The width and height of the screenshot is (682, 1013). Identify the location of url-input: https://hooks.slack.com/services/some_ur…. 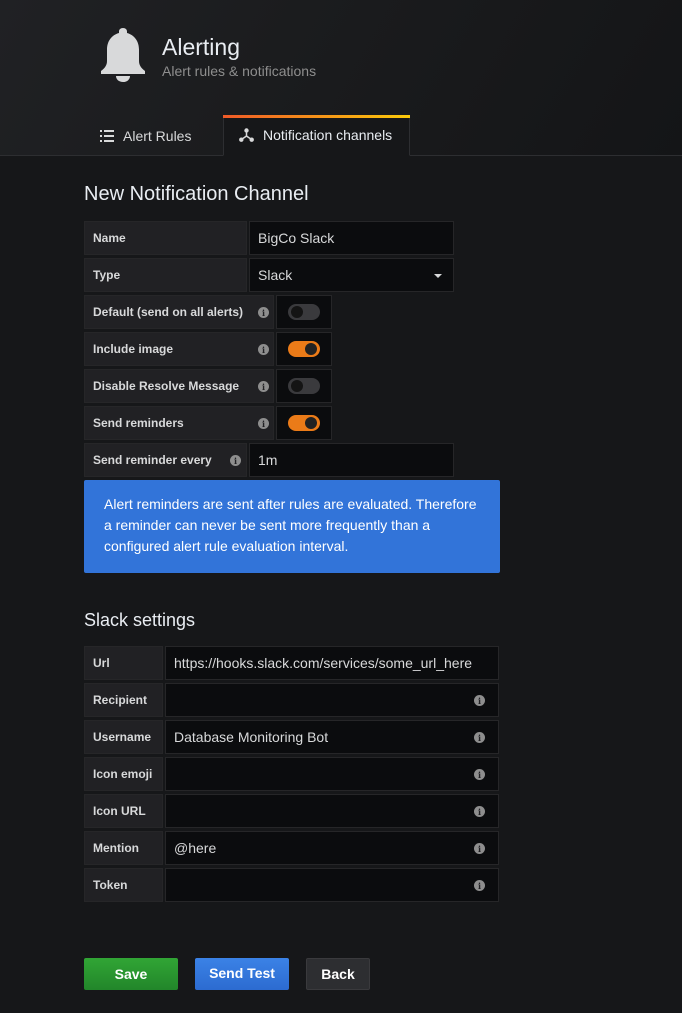
(332, 663).